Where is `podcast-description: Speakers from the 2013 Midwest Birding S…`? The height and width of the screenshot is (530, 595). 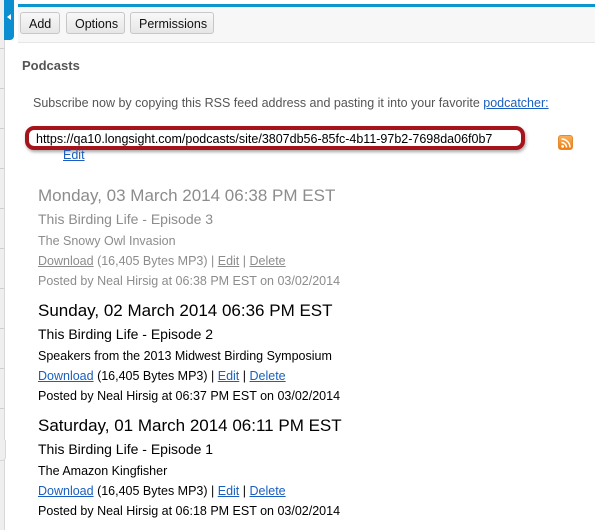 podcast-description: Speakers from the 2013 Midwest Birding S… is located at coordinates (185, 356).